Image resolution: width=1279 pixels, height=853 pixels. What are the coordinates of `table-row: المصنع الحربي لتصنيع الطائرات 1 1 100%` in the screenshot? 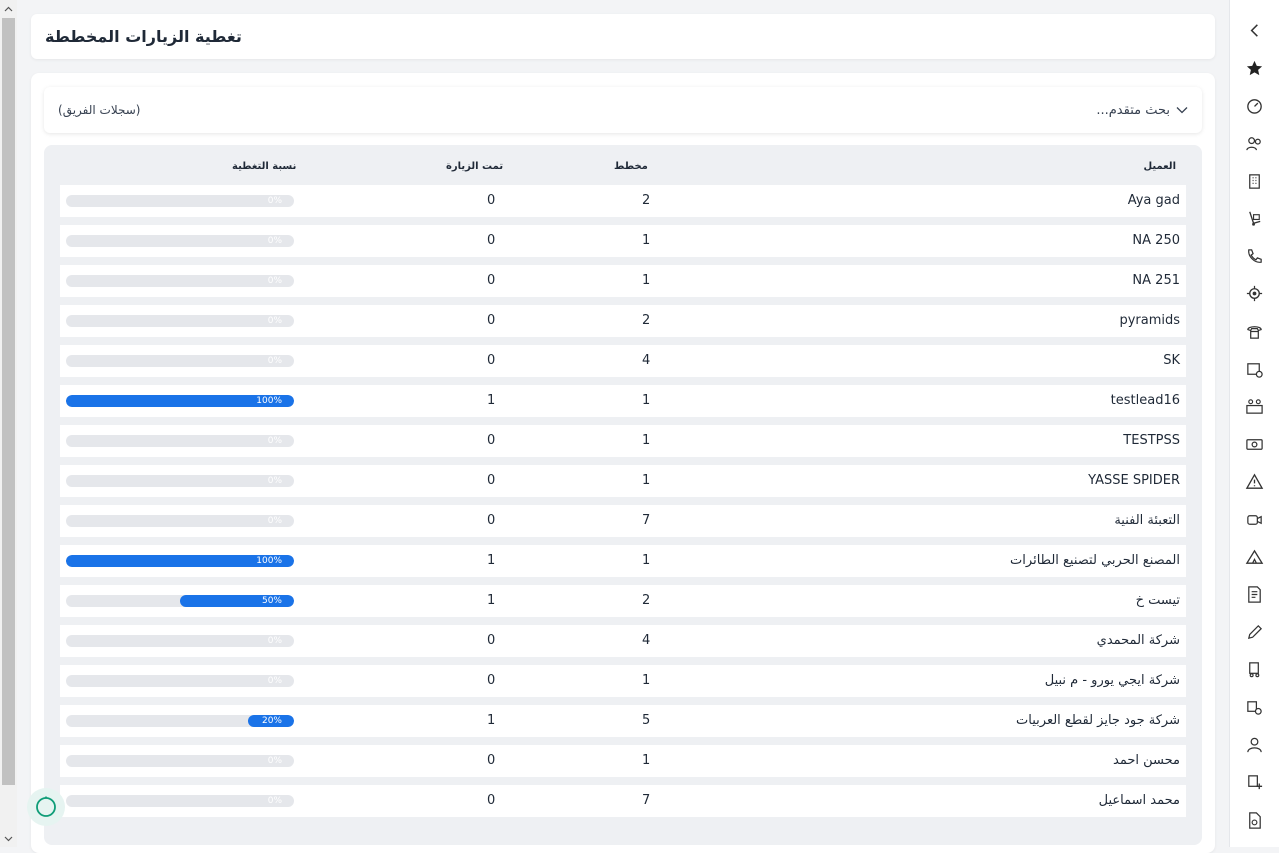 It's located at (623, 561).